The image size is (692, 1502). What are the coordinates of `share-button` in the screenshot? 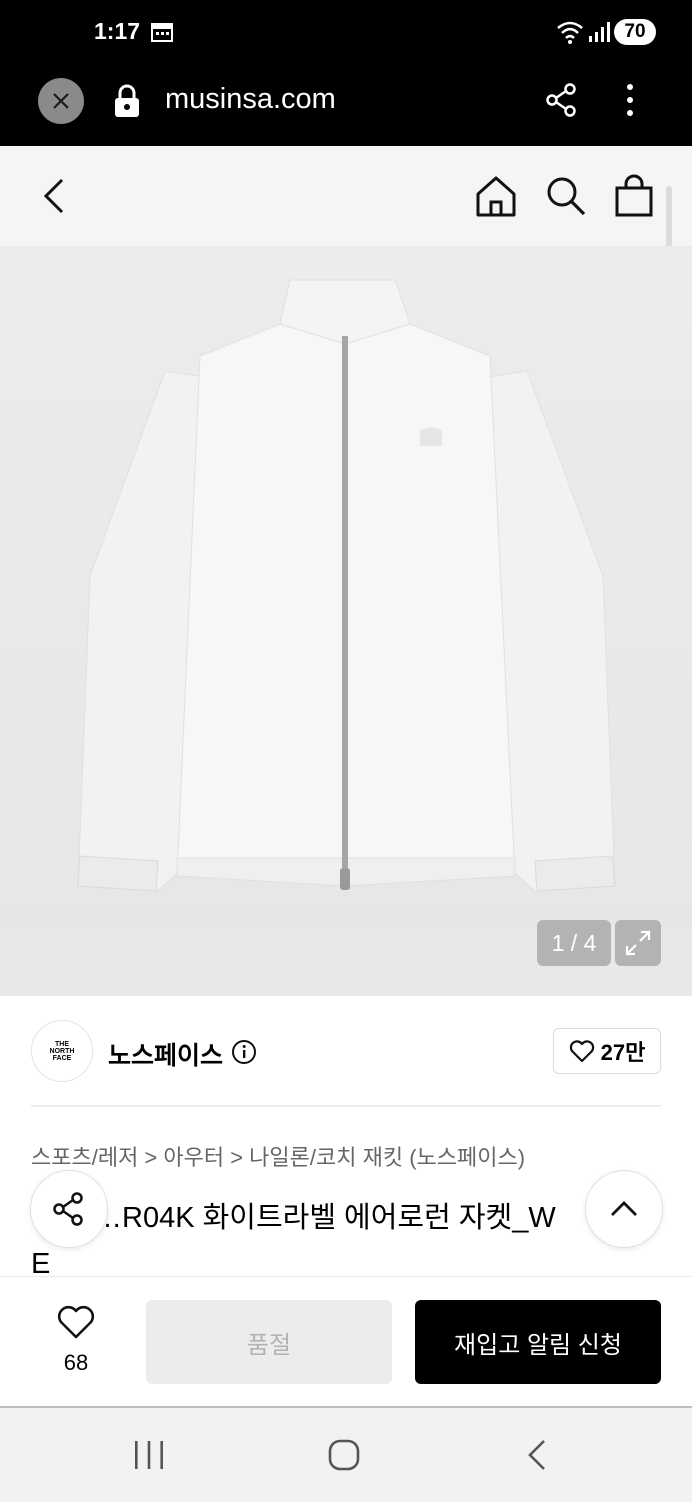 It's located at (69, 1209).